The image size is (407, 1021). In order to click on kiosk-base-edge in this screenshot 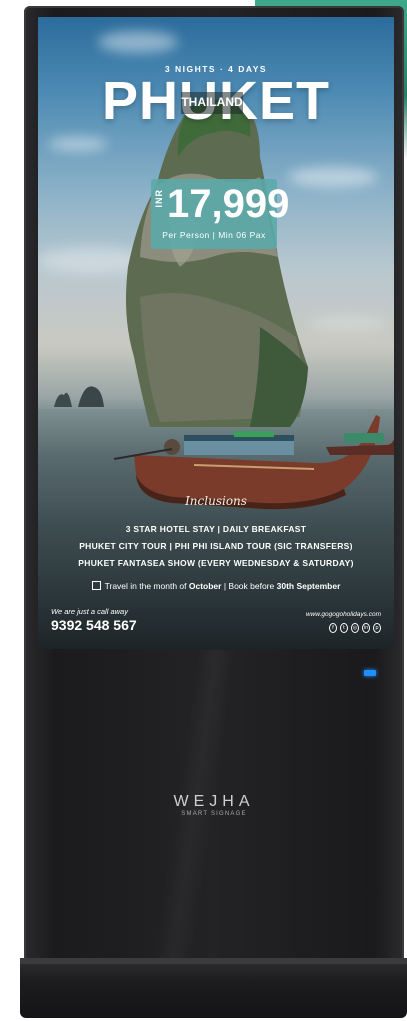, I will do `click(213, 961)`.